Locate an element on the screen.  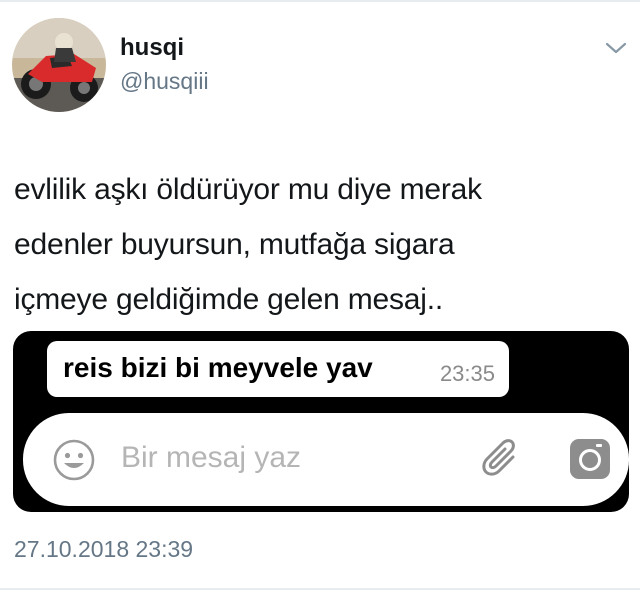
chat-message-text: reis bizi bi meyvele yav is located at coordinates (218, 367).